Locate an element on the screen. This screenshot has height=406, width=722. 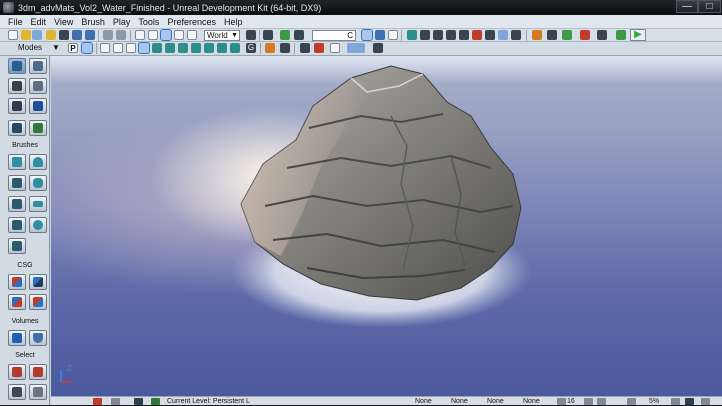
autosave-icon is located at coordinates (675, 401).